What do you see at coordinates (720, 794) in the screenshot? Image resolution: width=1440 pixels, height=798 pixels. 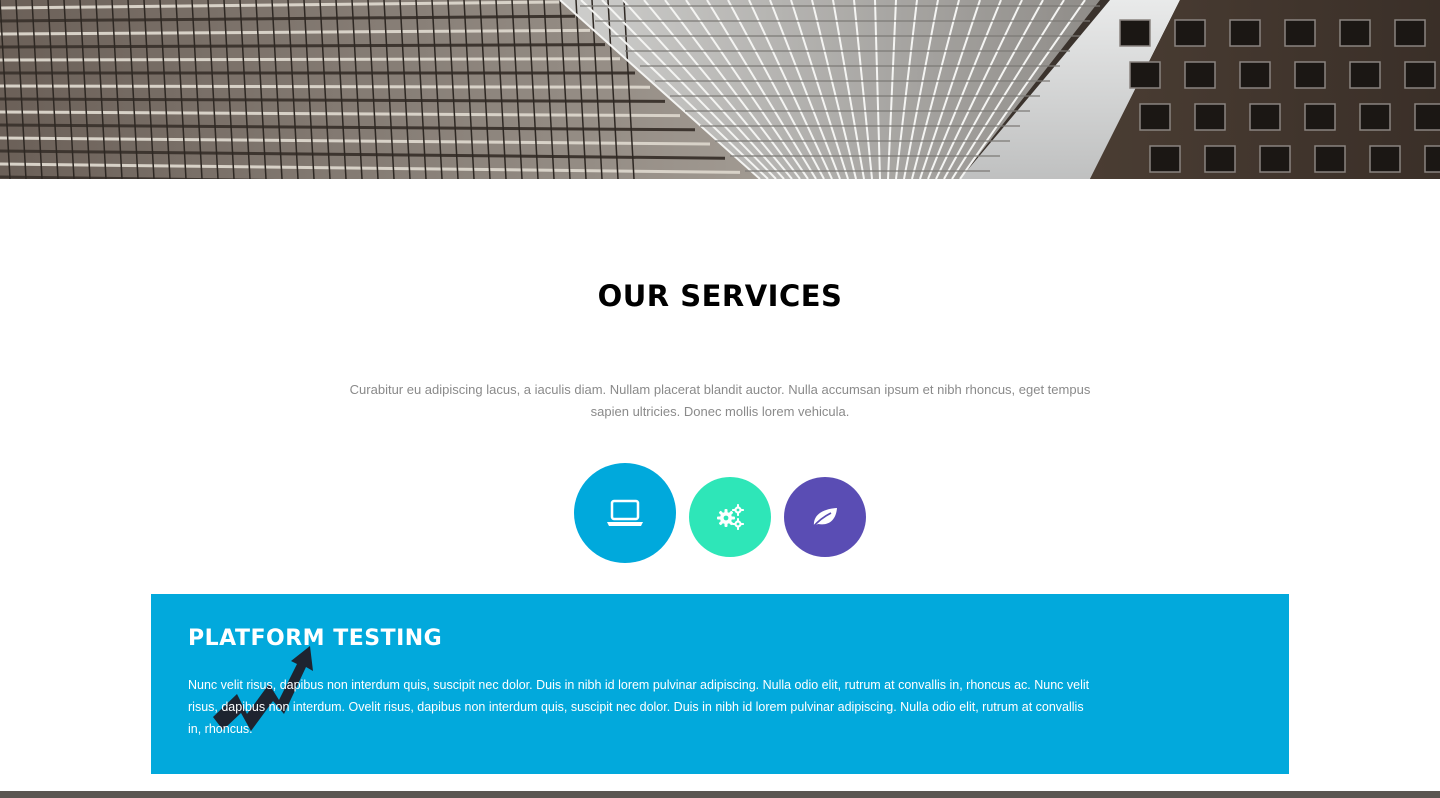 I see `bottom-photo-strip` at bounding box center [720, 794].